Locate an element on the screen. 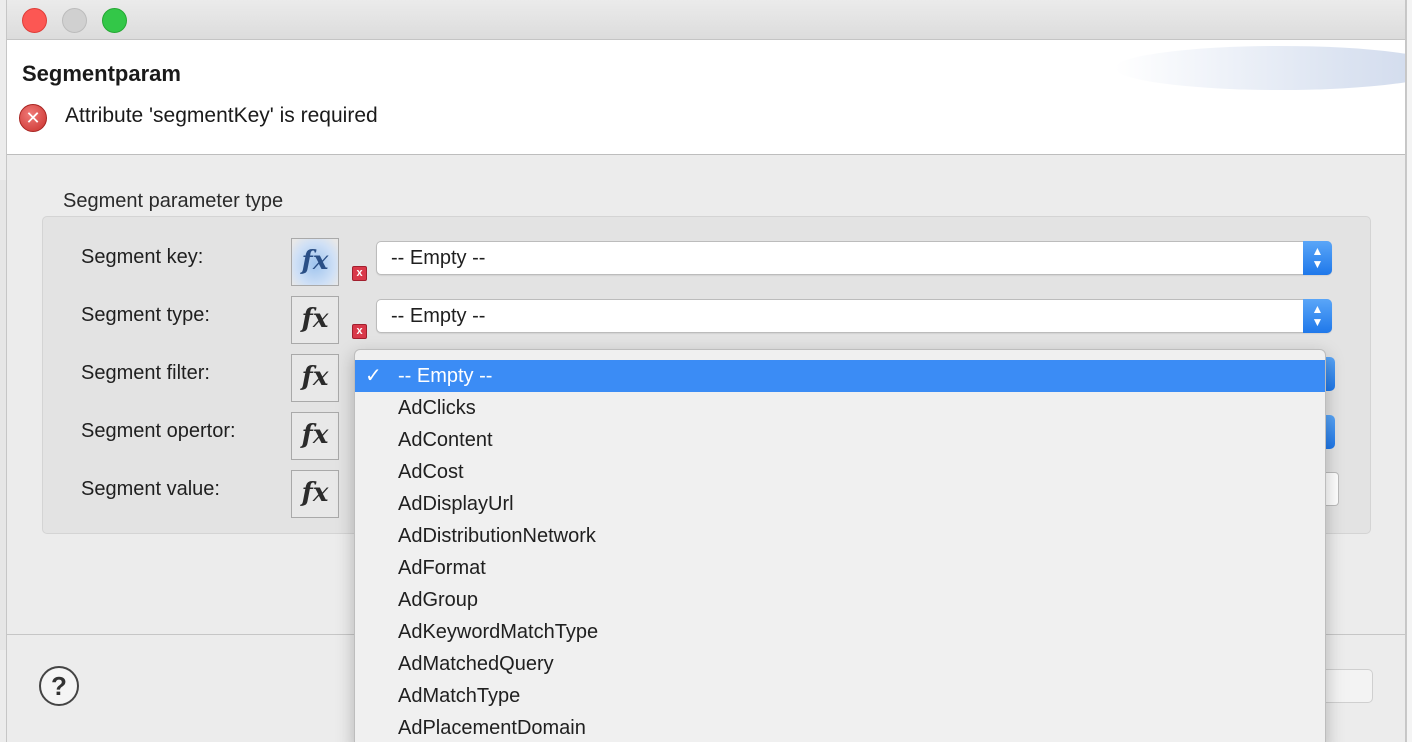 This screenshot has height=742, width=1412. segment-value-fx-button: fx is located at coordinates (315, 494).